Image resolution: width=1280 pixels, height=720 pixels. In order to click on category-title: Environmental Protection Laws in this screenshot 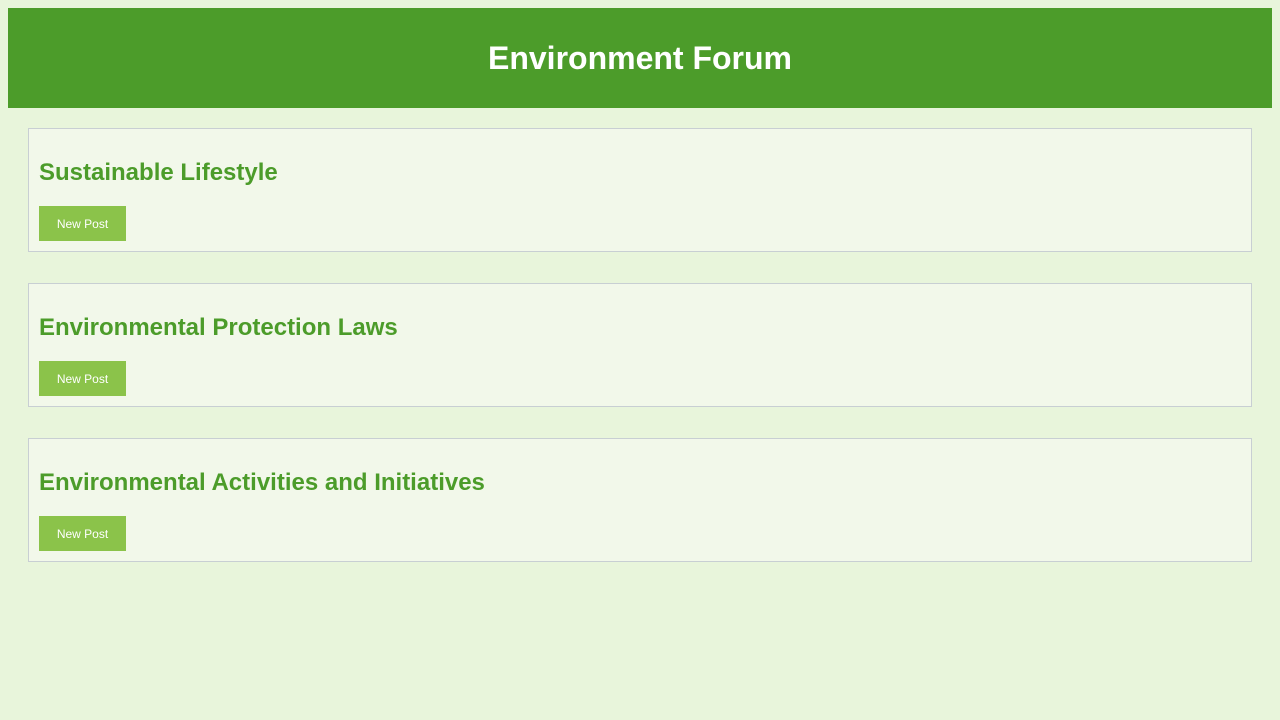, I will do `click(218, 327)`.